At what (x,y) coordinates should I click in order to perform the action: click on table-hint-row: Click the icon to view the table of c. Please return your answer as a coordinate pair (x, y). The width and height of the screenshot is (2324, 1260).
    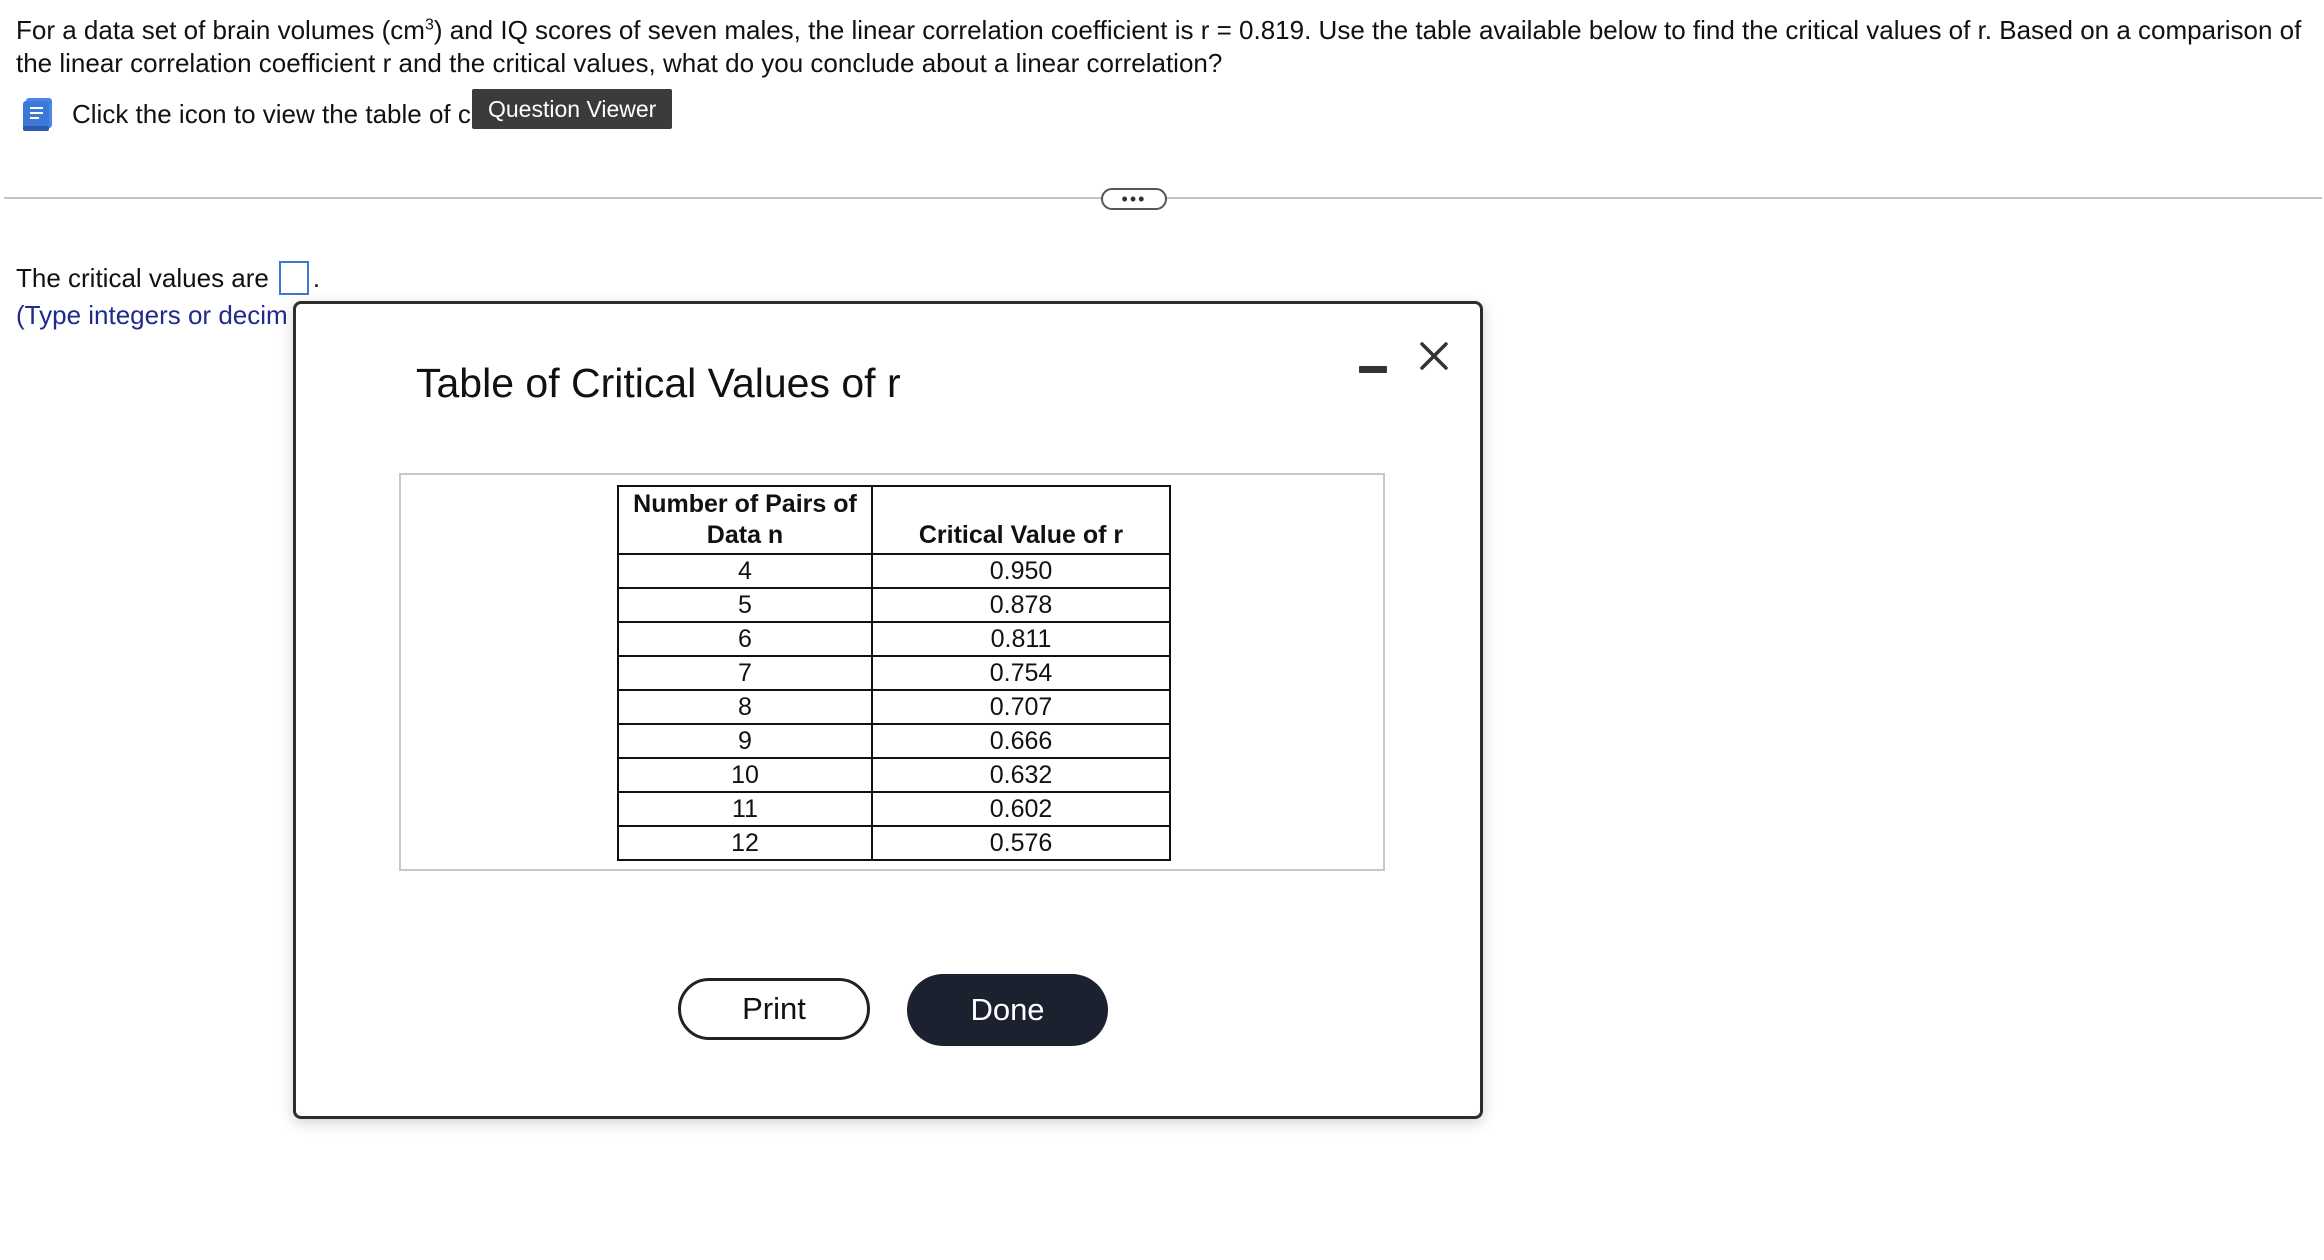
    Looking at the image, I should click on (244, 114).